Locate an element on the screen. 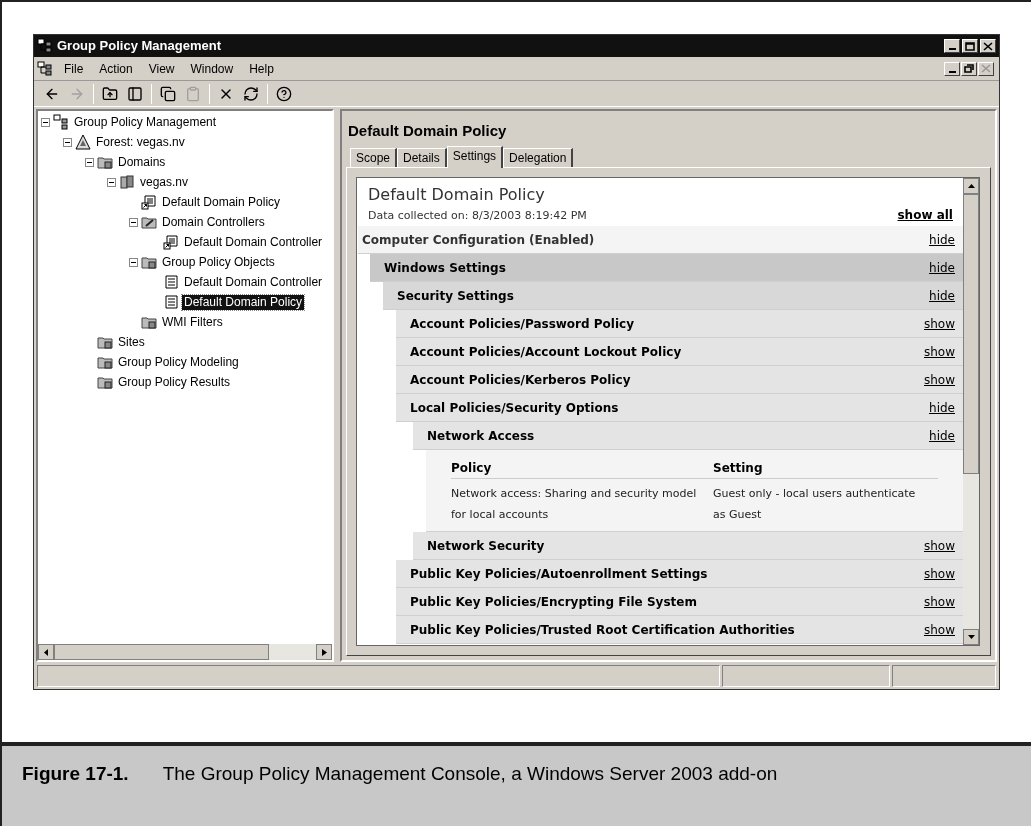 The height and width of the screenshot is (826, 1031). section-title: Account Policies/Account Lockout Policy is located at coordinates (546, 352).